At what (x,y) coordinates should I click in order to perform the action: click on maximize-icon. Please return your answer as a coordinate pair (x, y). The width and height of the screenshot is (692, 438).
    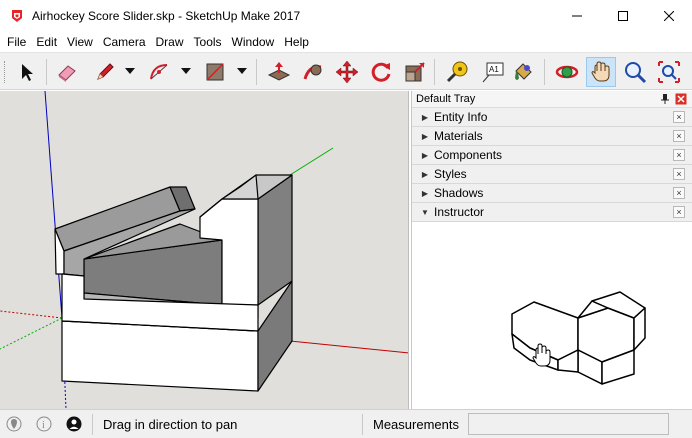
    Looking at the image, I should click on (623, 16).